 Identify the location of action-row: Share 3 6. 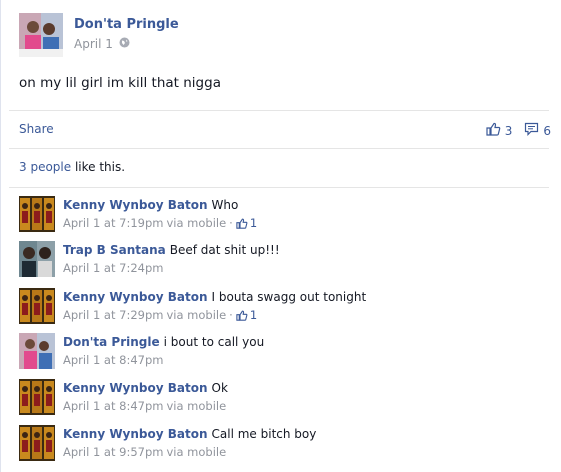
(285, 130).